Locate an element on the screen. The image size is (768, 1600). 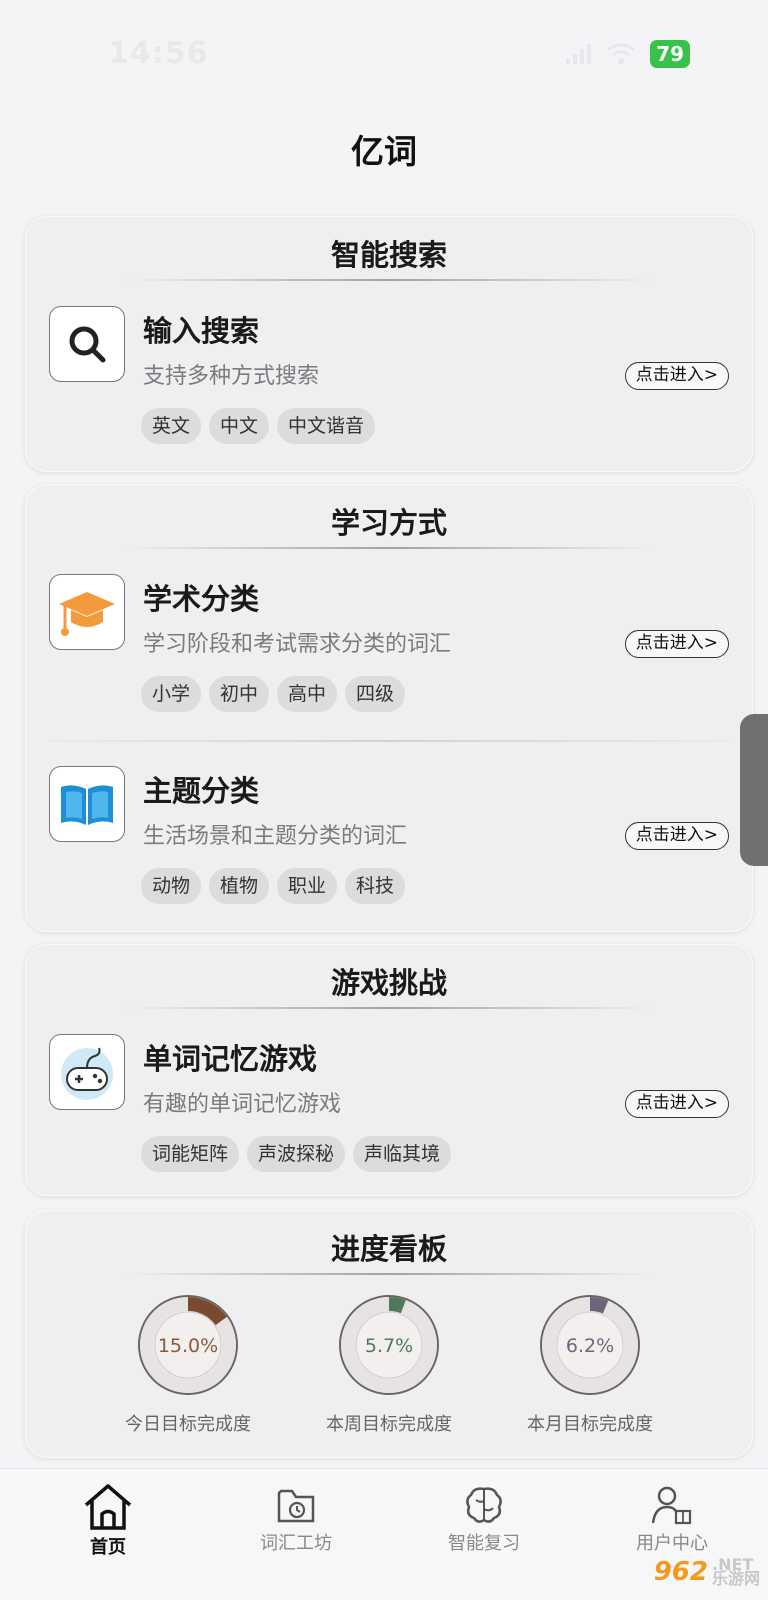
tab-label: 首页 is located at coordinates (108, 1547).